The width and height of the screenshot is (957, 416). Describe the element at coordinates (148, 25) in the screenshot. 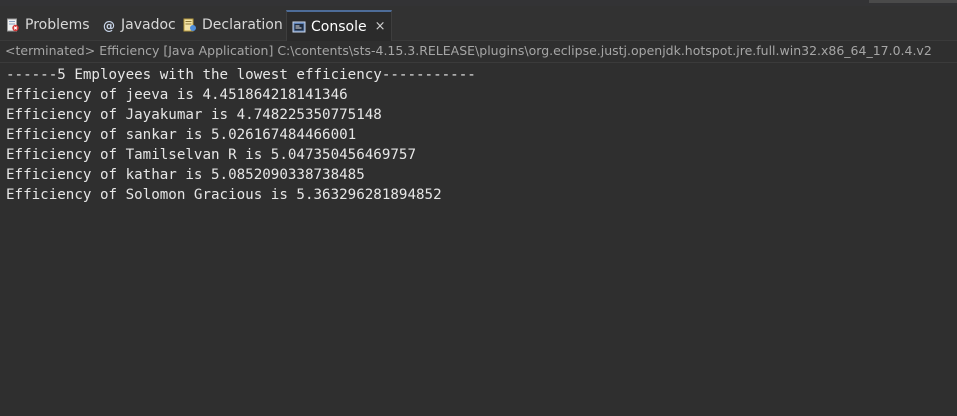

I see `tab-javadoc-label: Javadoc` at that location.